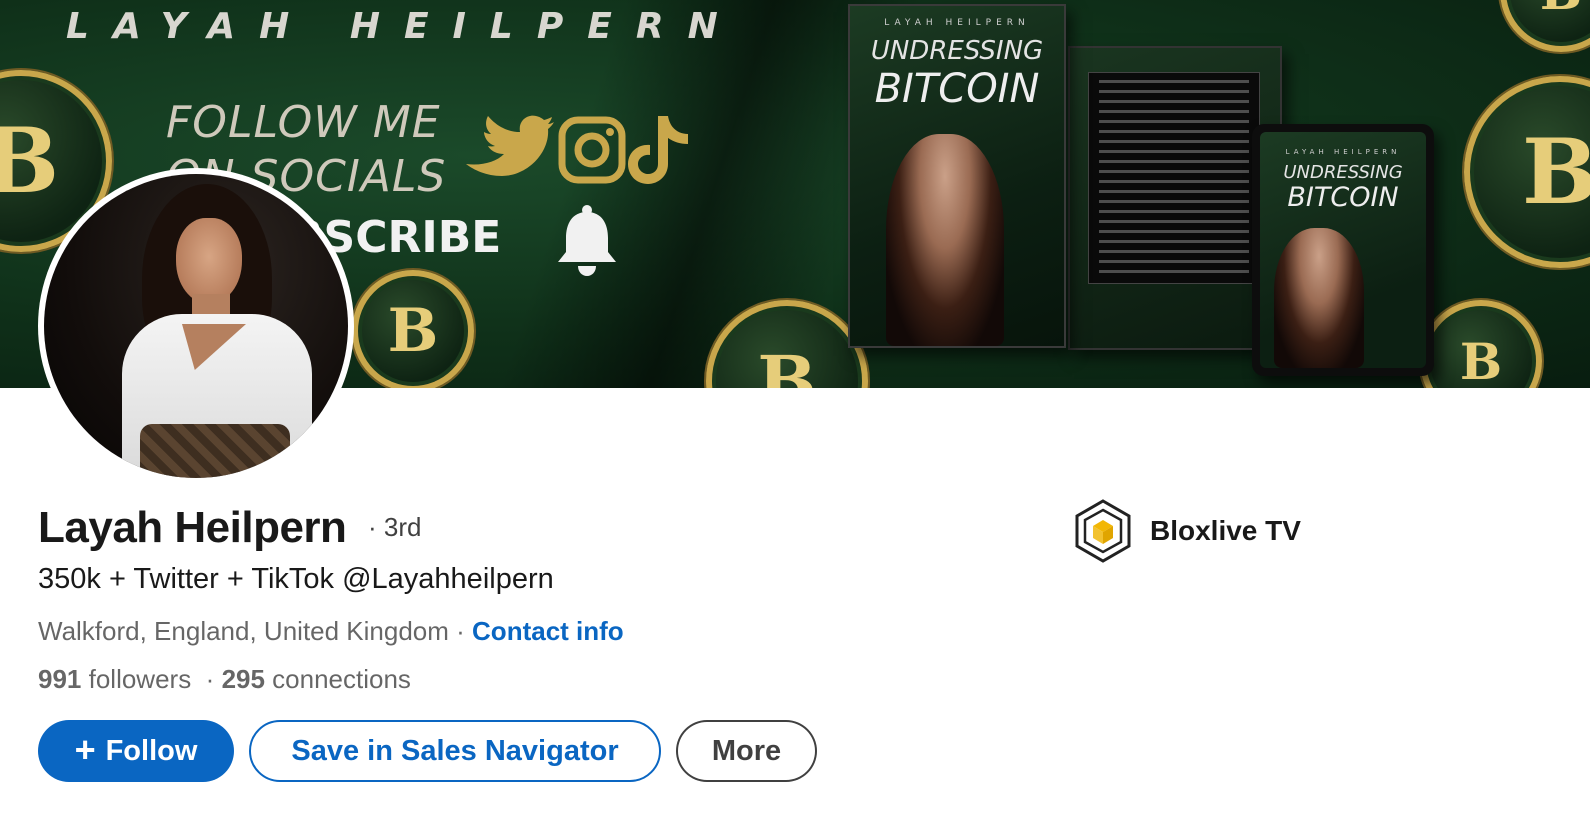 The width and height of the screenshot is (1590, 836). Describe the element at coordinates (395, 527) in the screenshot. I see `connection-degree: · 3rd` at that location.